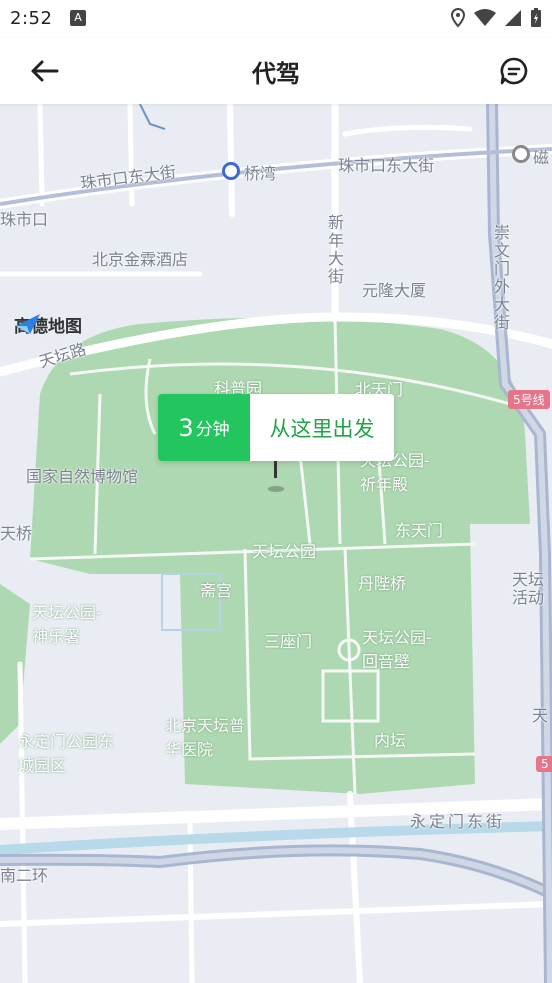 This screenshot has width=552, height=983. Describe the element at coordinates (419, 530) in the screenshot. I see `map-label: 东天门` at that location.